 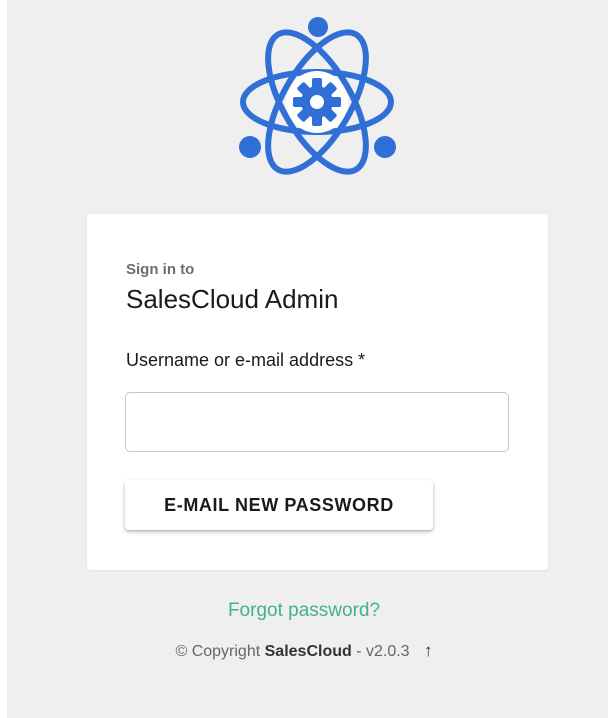 I want to click on email-new-password-button: E-MAIL NEW PASSWORD, so click(x=279, y=505).